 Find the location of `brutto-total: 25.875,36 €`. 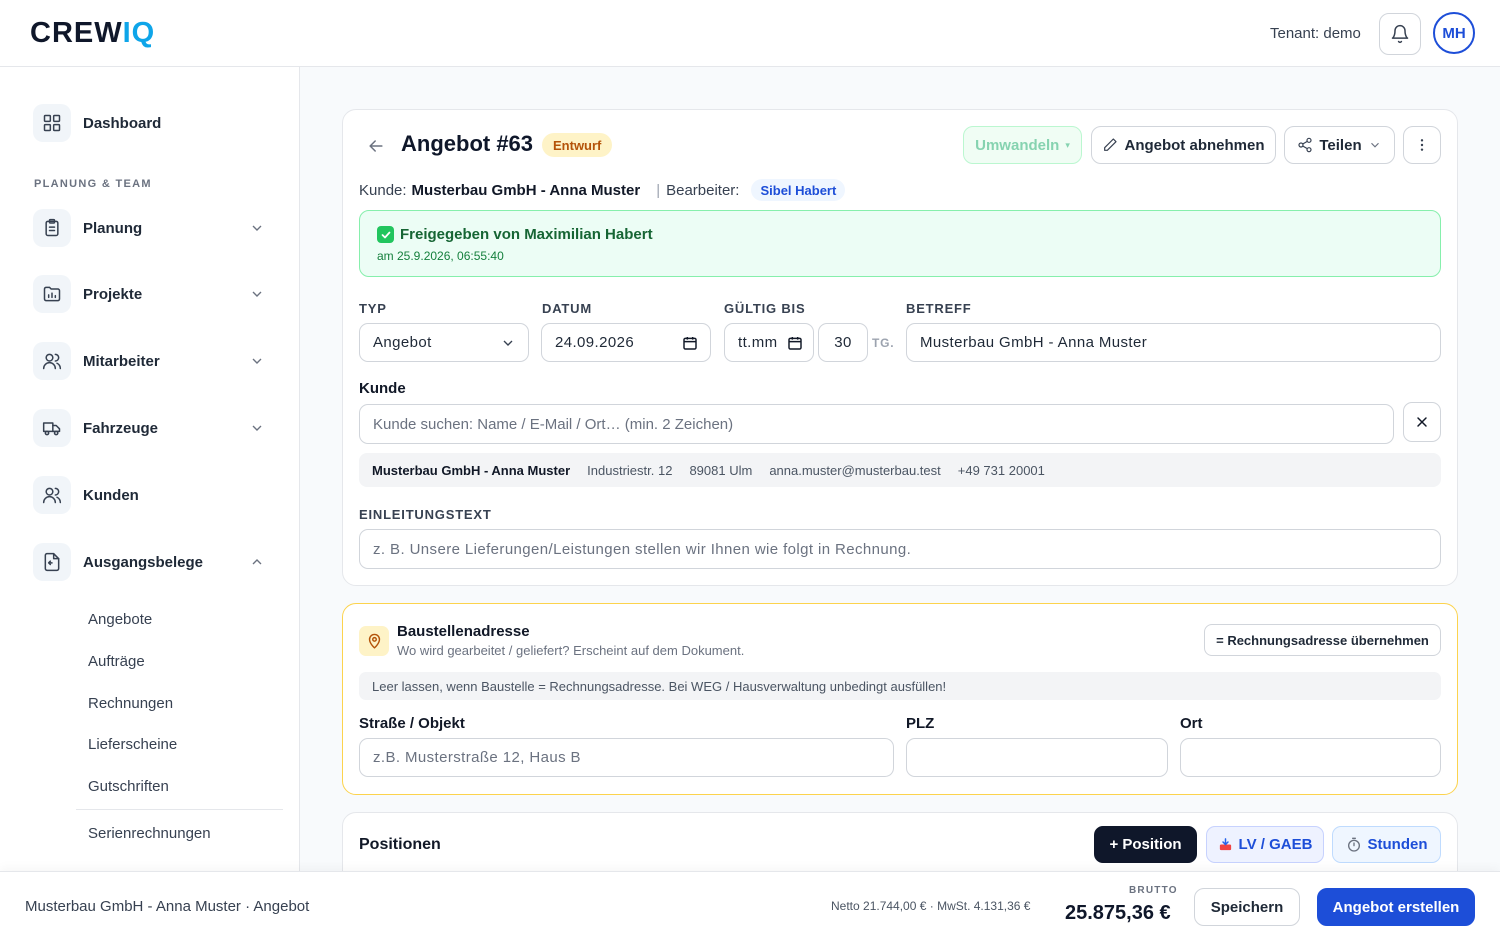

brutto-total: 25.875,36 € is located at coordinates (1118, 913).